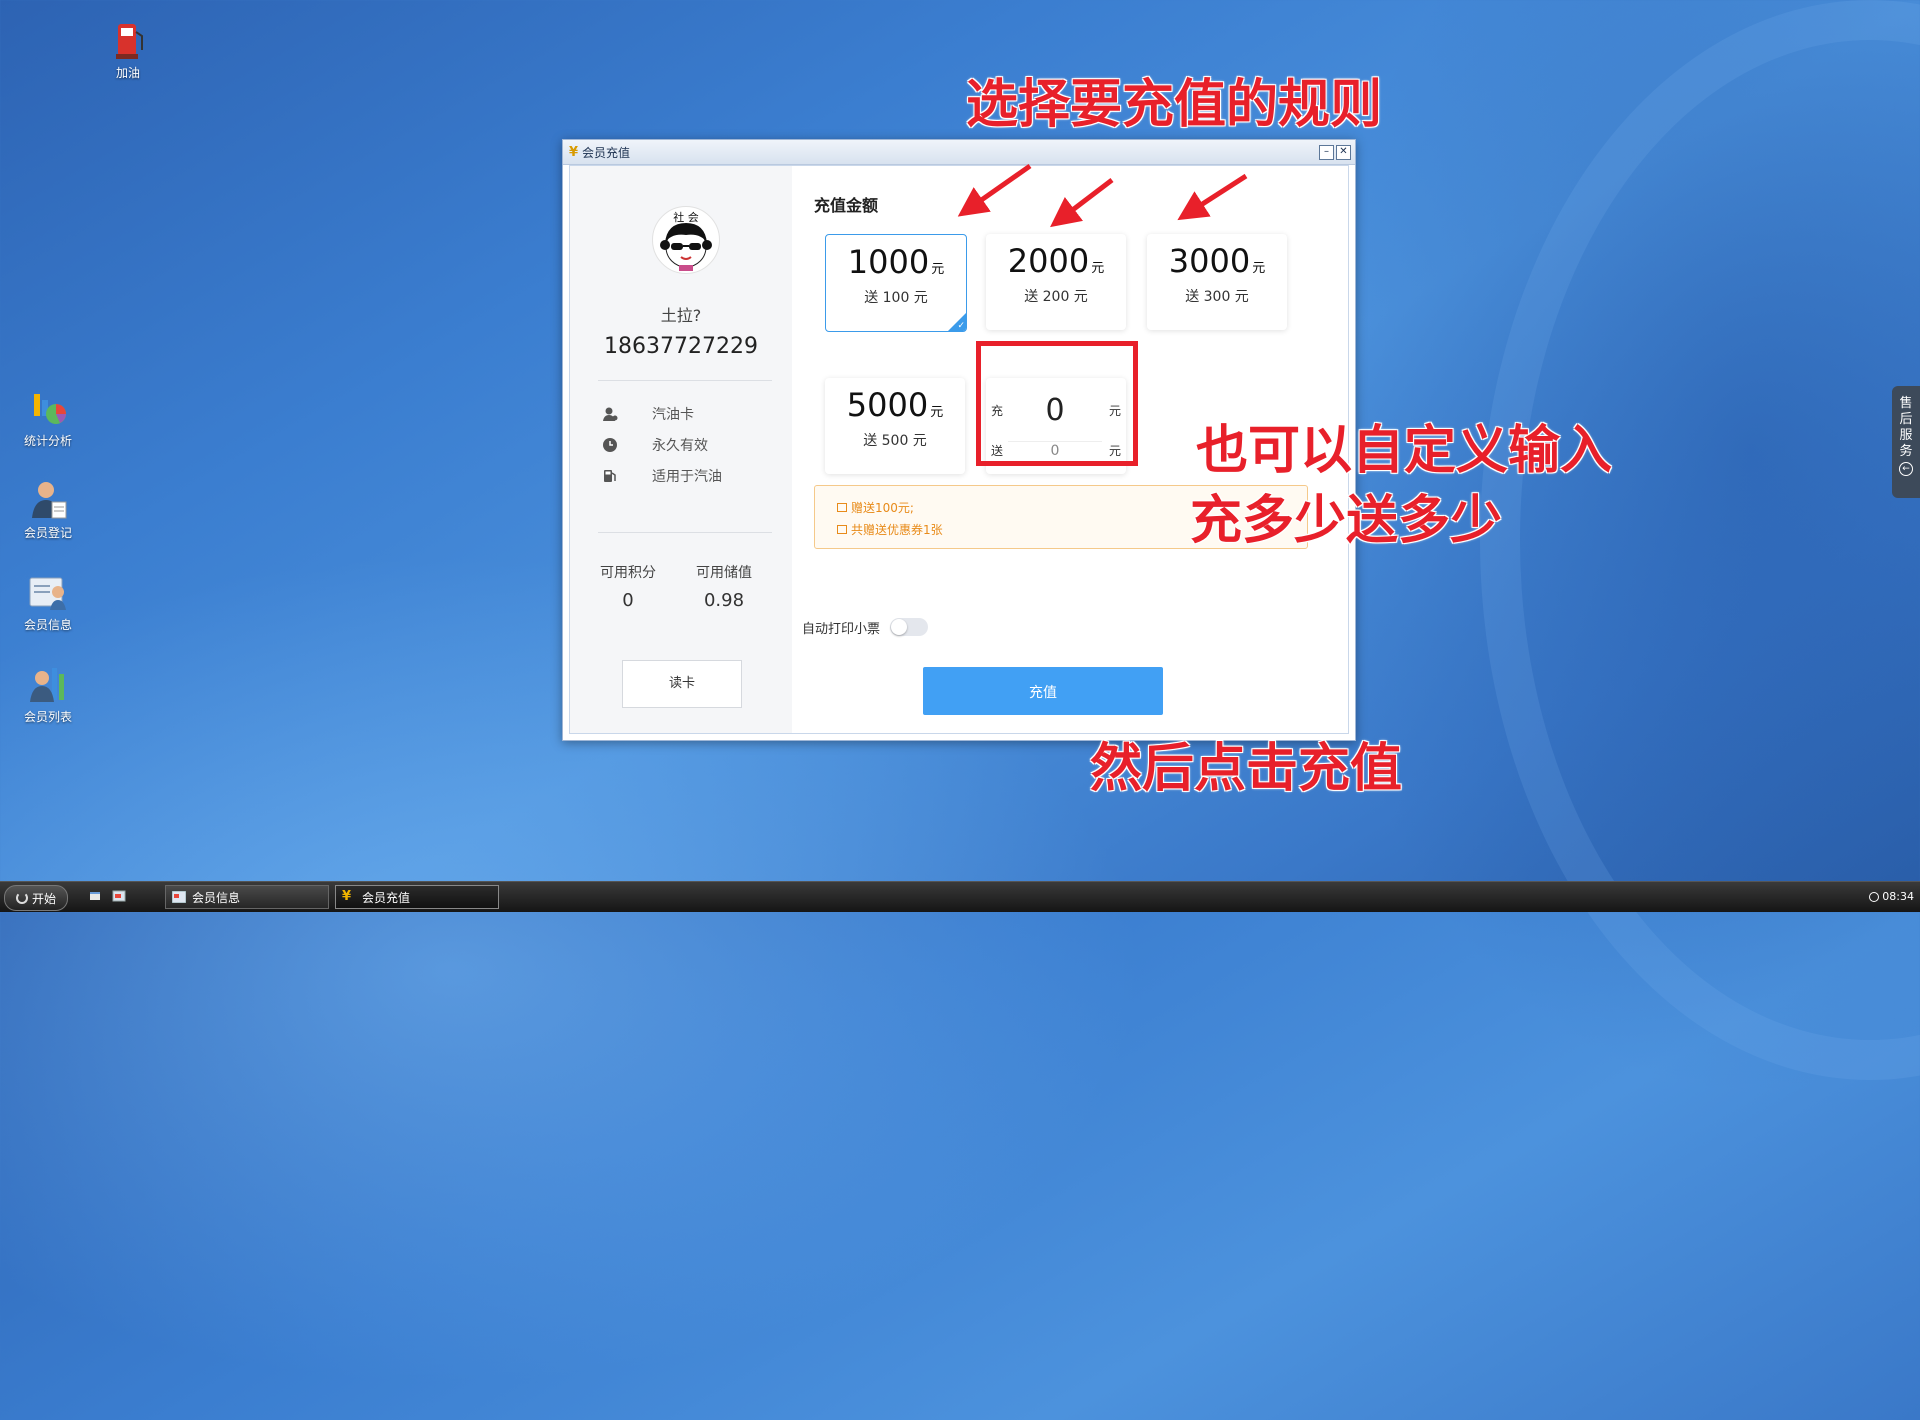 The image size is (1920, 1420). What do you see at coordinates (1082, 203) in the screenshot?
I see `arrow-to-option-2000` at bounding box center [1082, 203].